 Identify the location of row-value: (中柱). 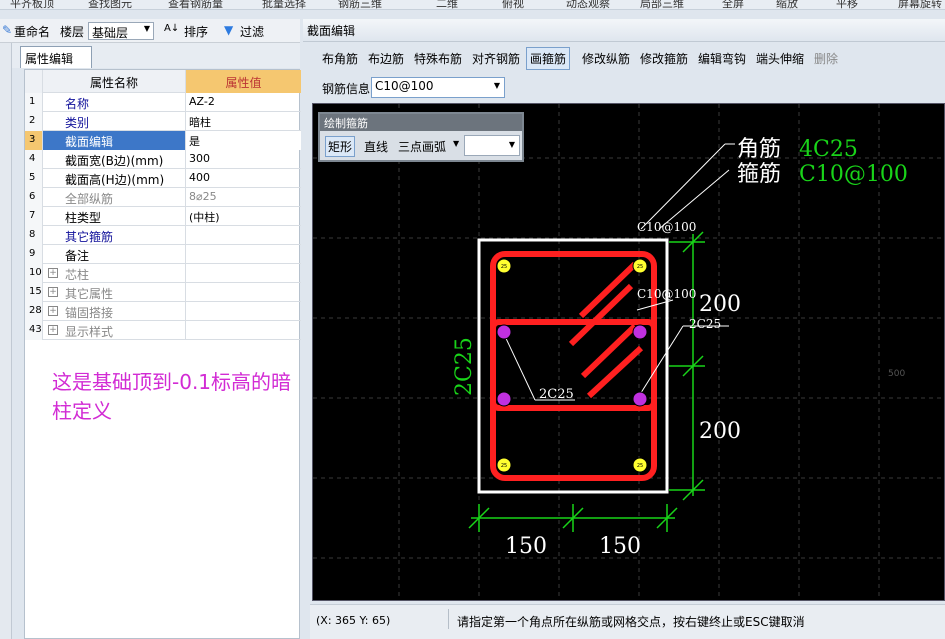
(243, 216).